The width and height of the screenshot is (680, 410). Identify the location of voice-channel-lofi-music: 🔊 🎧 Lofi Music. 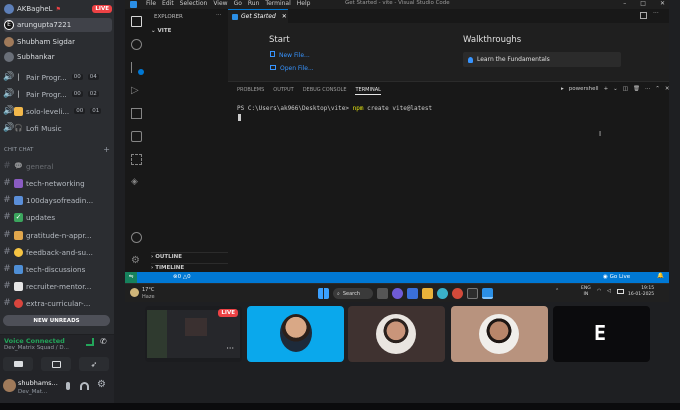
(57, 128).